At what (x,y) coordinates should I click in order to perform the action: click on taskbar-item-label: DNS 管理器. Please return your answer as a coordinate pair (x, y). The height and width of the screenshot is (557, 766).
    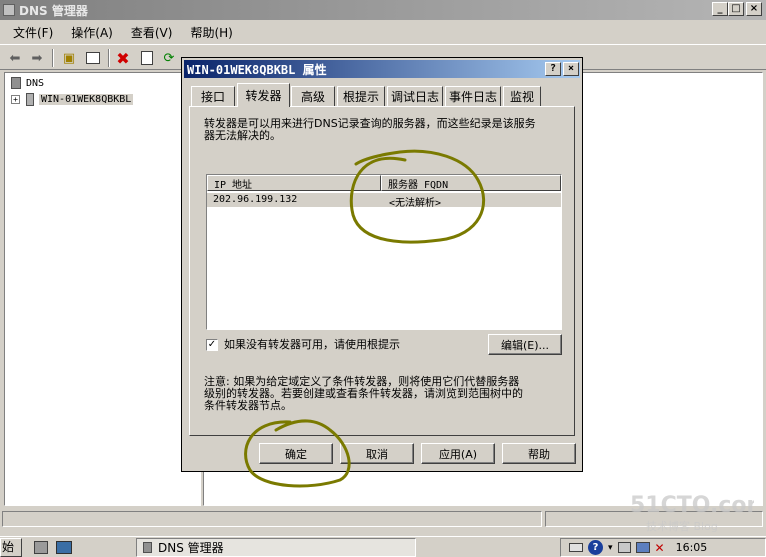
    Looking at the image, I should click on (191, 548).